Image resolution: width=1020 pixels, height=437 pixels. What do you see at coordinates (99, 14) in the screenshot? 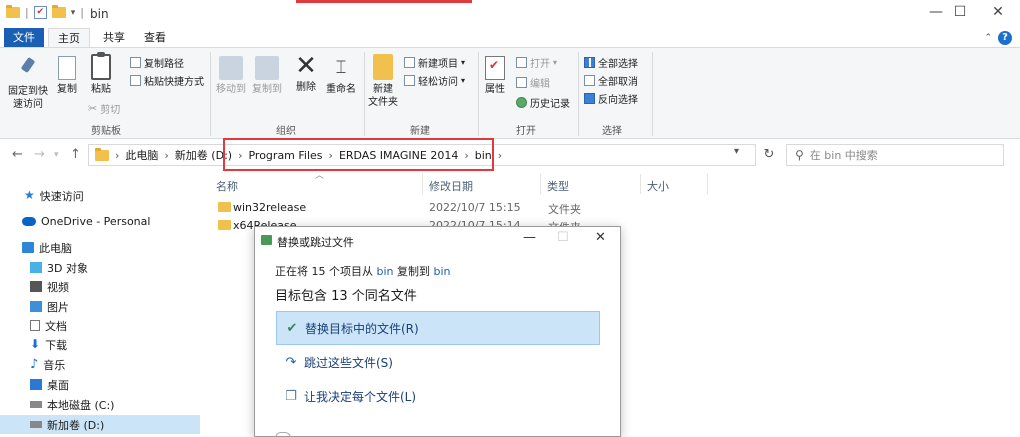
I see `window-title: bin` at bounding box center [99, 14].